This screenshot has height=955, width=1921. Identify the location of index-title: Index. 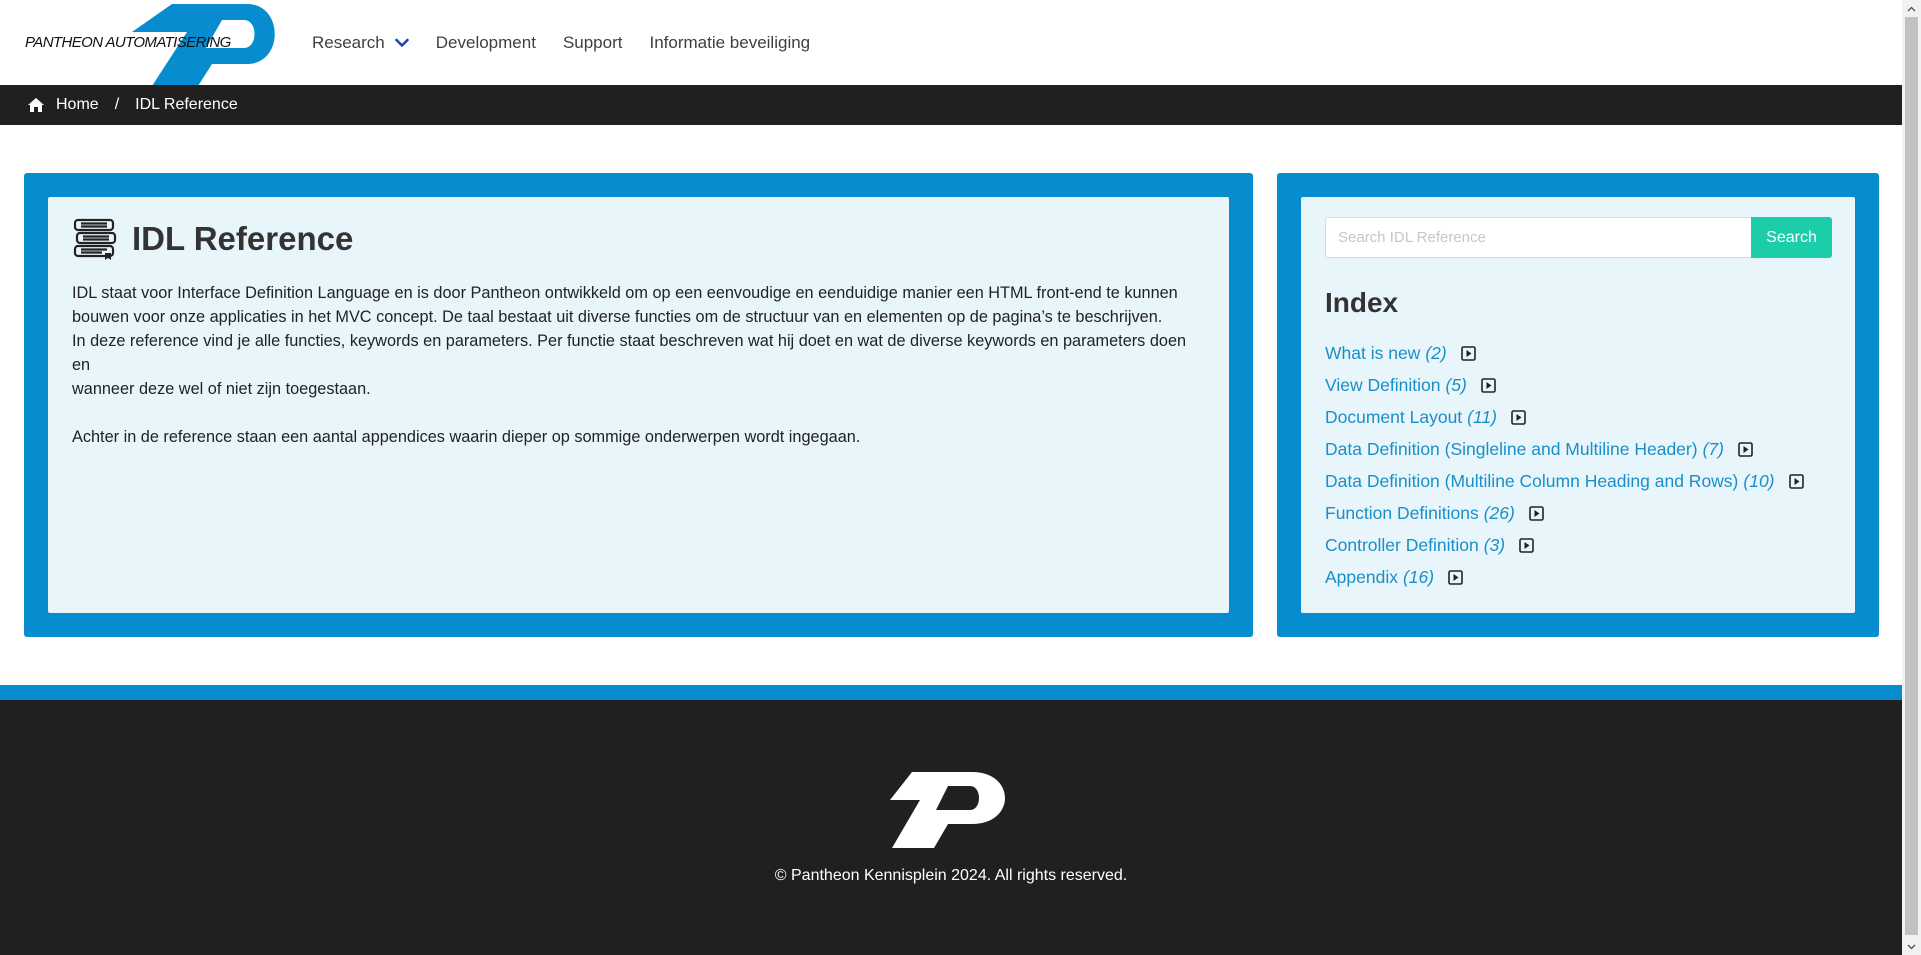
(1362, 302).